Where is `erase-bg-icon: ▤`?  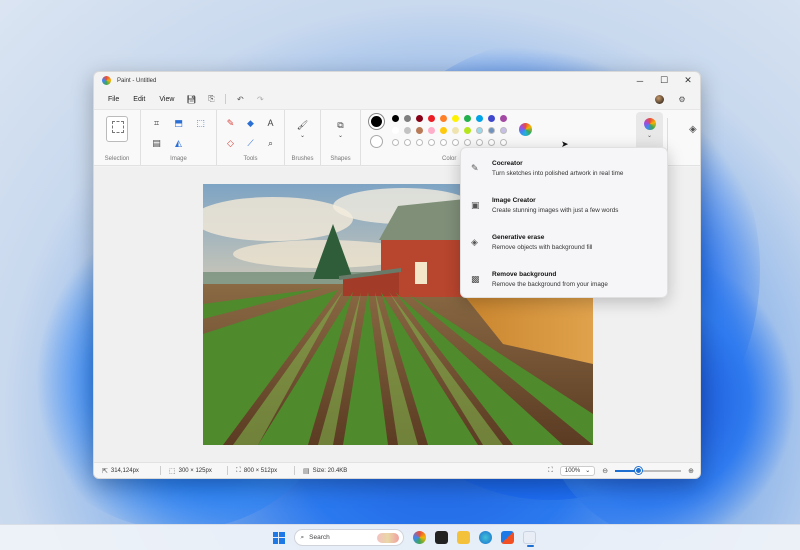
erase-bg-icon: ▤ is located at coordinates (157, 143).